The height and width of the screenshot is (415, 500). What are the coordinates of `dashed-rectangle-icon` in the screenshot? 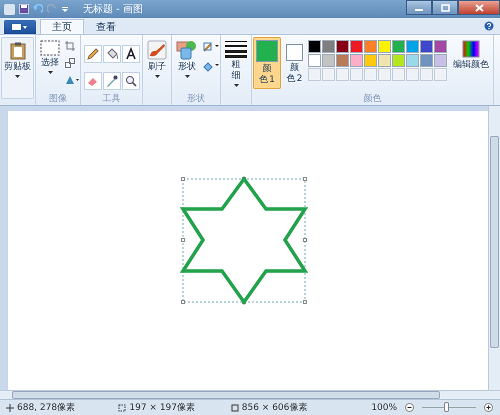 It's located at (50, 48).